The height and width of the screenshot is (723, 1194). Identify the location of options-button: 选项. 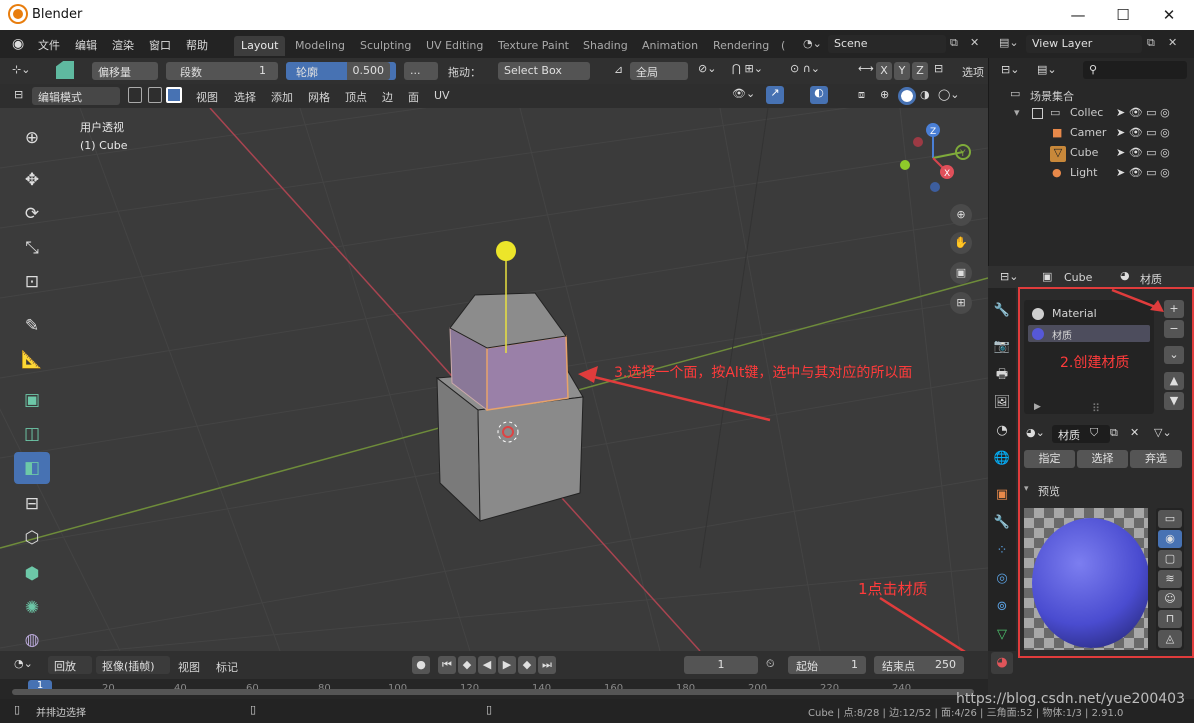
(973, 72).